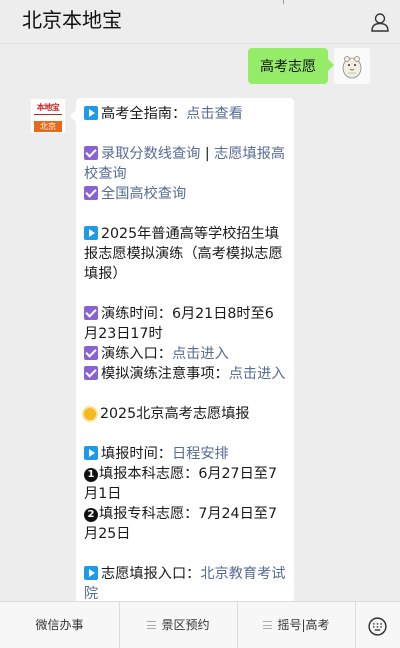  I want to click on national-line: 全国高校查询, so click(185, 194).